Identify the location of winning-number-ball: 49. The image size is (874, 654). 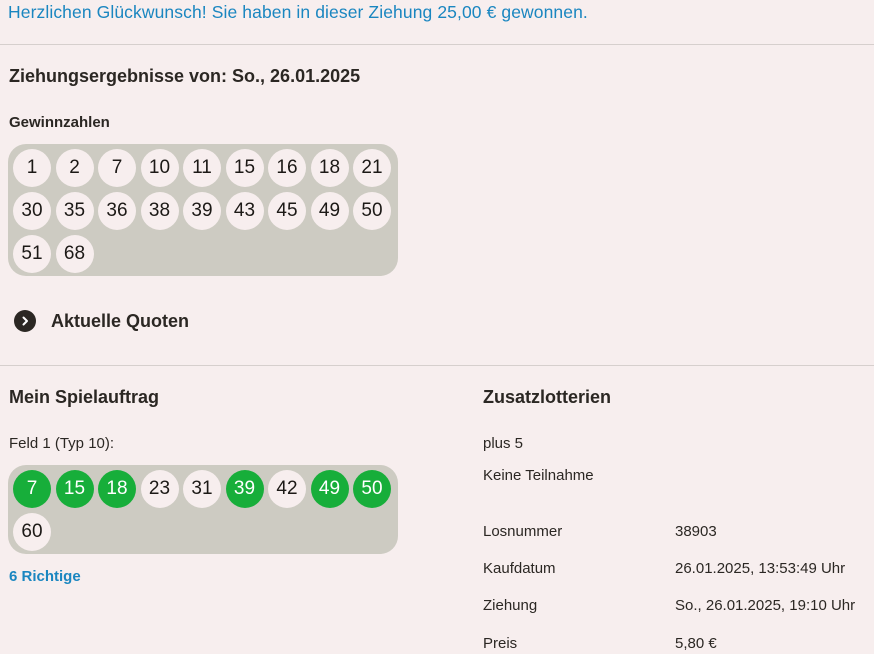
(329, 211).